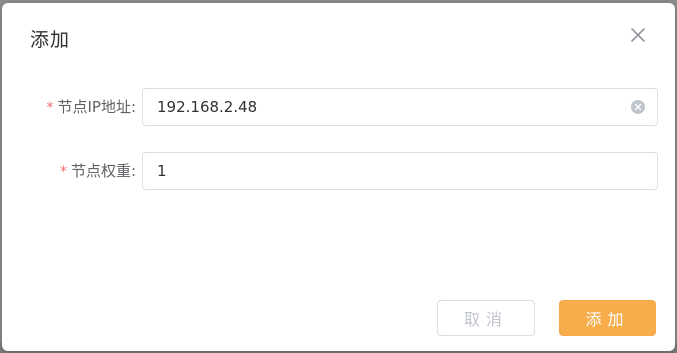 This screenshot has height=353, width=677. I want to click on weight-input-wrapper, so click(400, 171).